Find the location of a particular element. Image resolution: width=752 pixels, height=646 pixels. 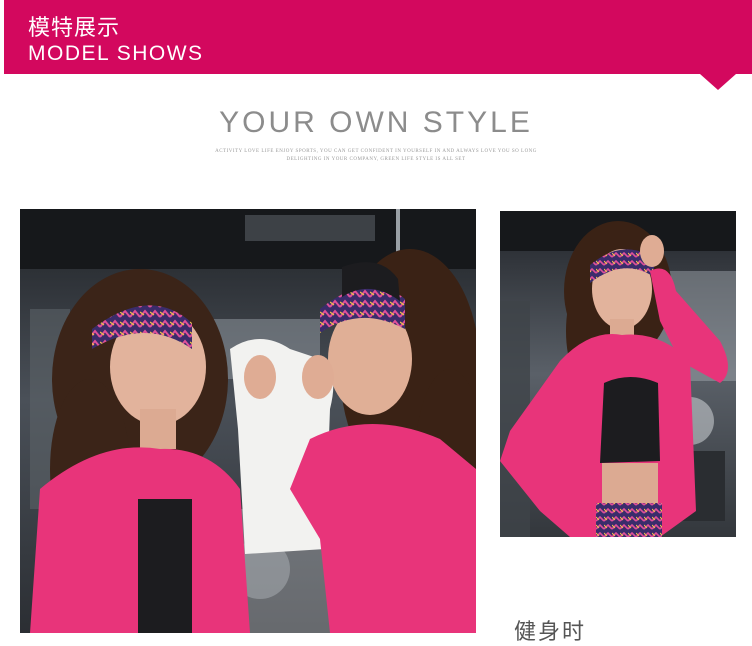

section-title: YOUR OWN STYLE is located at coordinates (376, 122).